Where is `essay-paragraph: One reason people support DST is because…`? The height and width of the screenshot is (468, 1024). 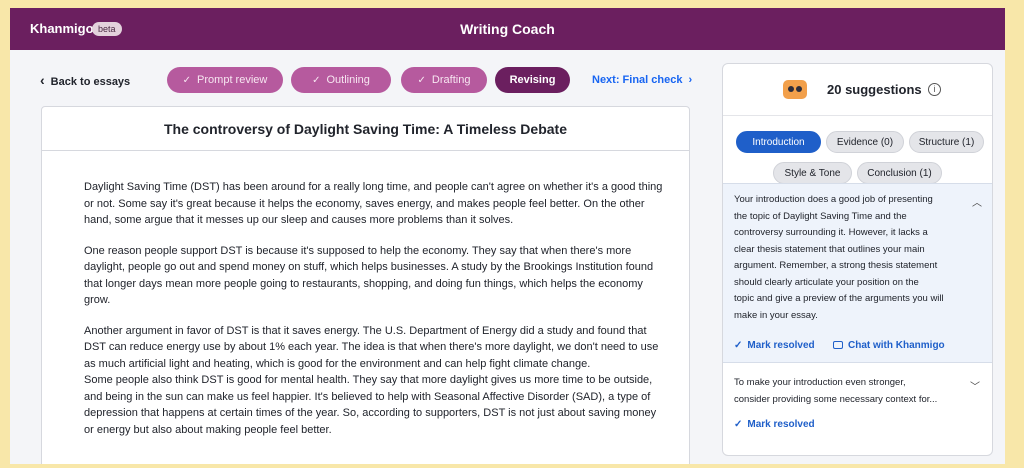 essay-paragraph: One reason people support DST is because… is located at coordinates (369, 275).